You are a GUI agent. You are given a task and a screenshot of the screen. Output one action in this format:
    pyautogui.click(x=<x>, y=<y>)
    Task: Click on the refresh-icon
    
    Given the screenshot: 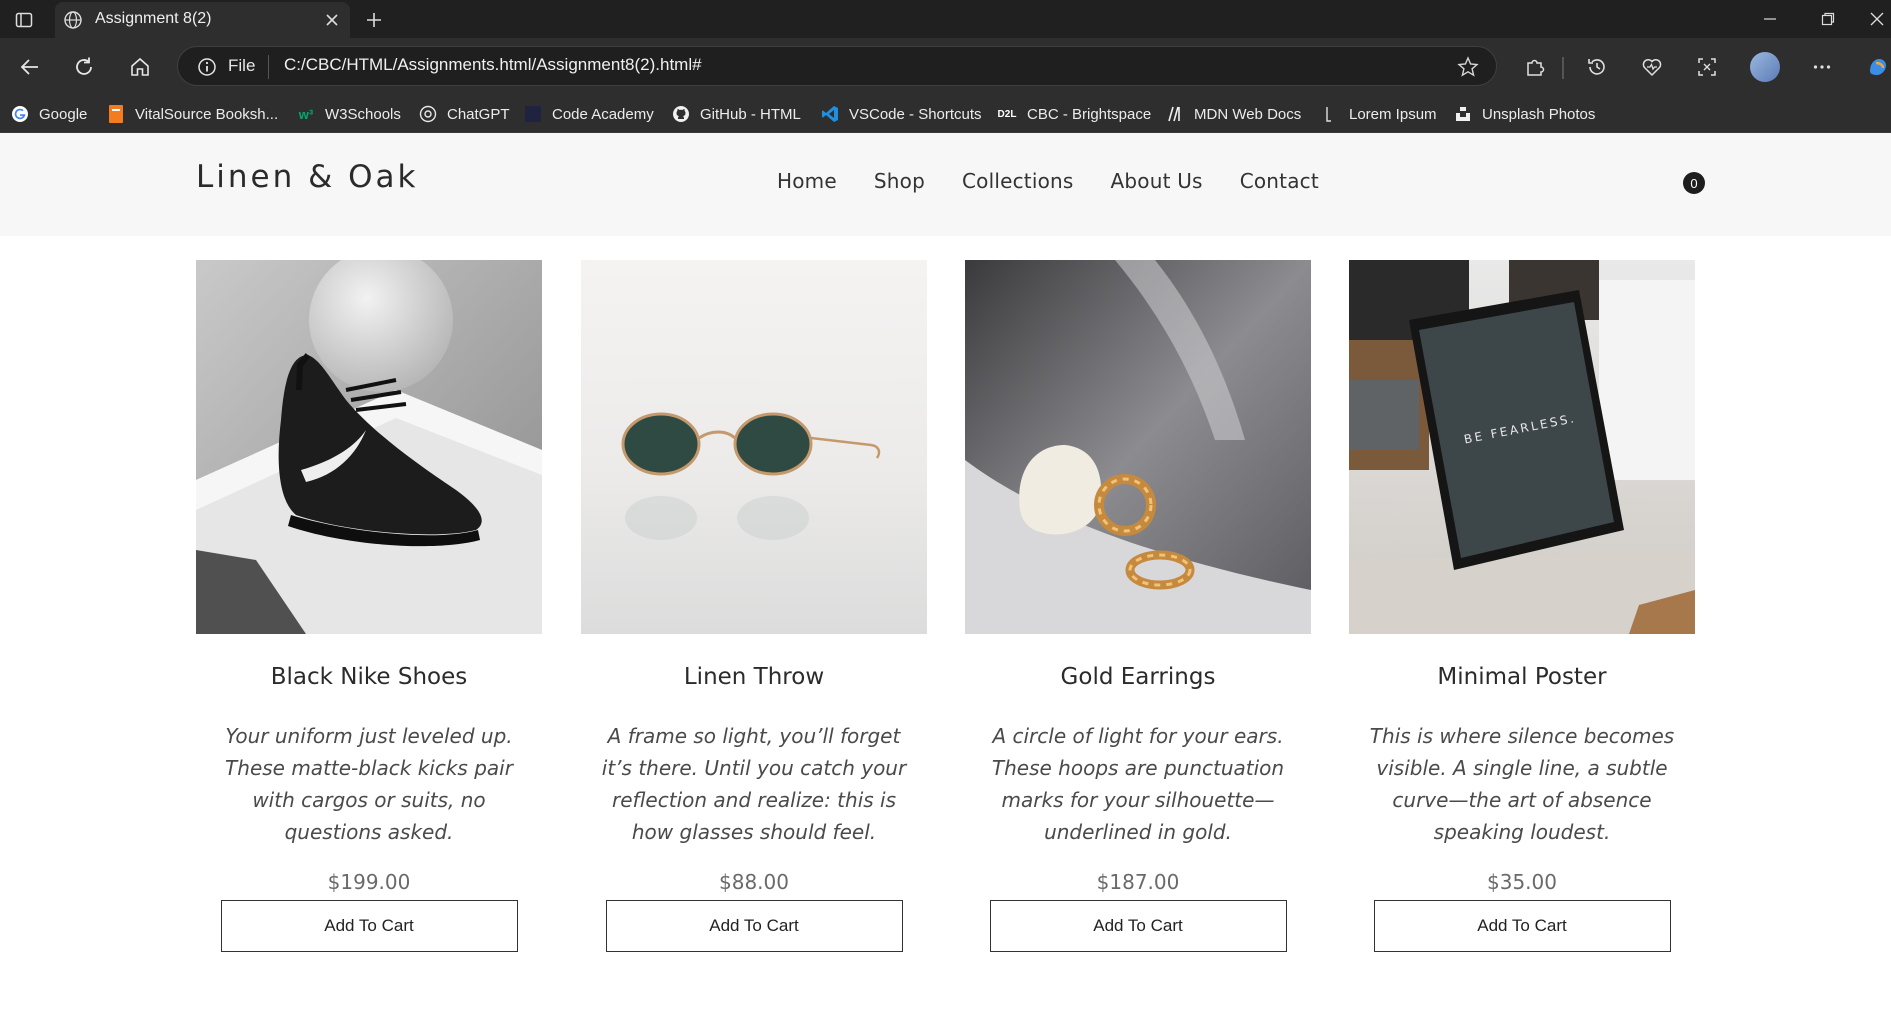 What is the action you would take?
    pyautogui.click(x=84, y=67)
    